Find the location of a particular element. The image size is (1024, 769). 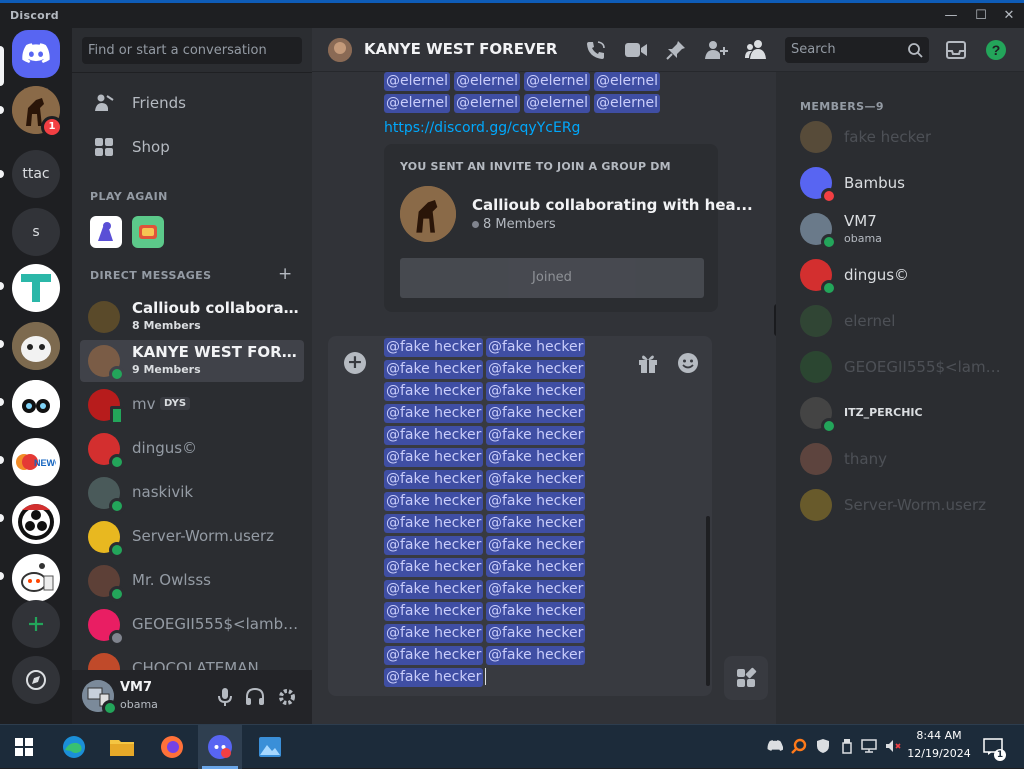

server-obs is located at coordinates (36, 520).